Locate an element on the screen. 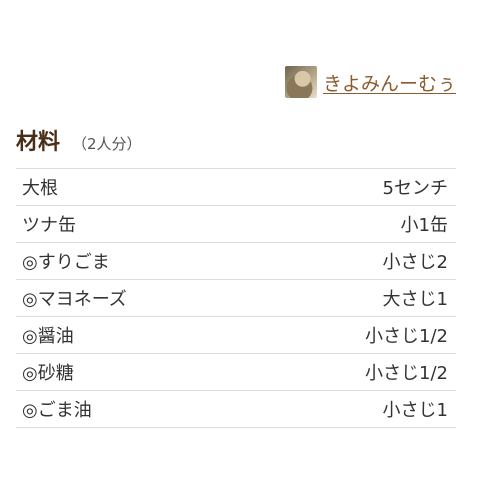  servings-label: （2人分） is located at coordinates (107, 144).